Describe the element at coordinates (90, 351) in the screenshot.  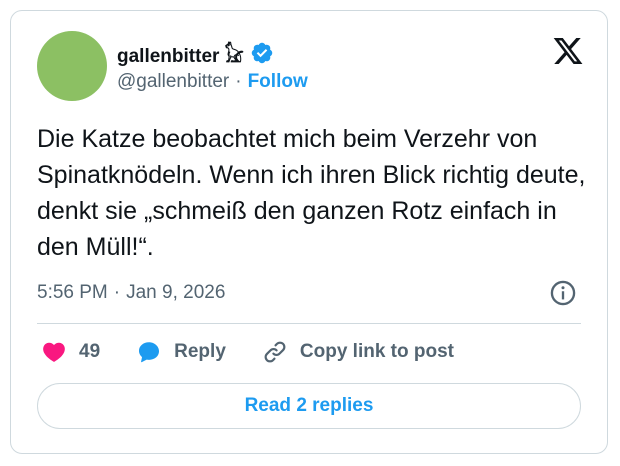
I see `like-count: 49` at that location.